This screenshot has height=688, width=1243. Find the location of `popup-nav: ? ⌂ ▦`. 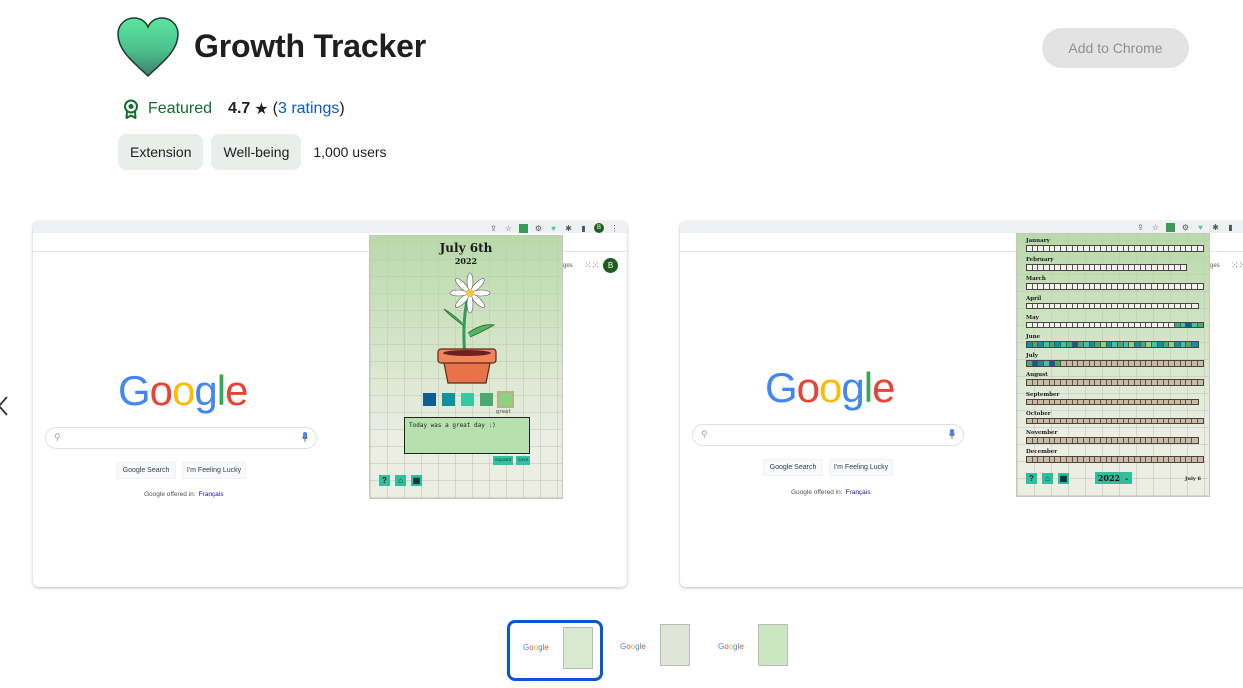

popup-nav: ? ⌂ ▦ is located at coordinates (1047, 478).